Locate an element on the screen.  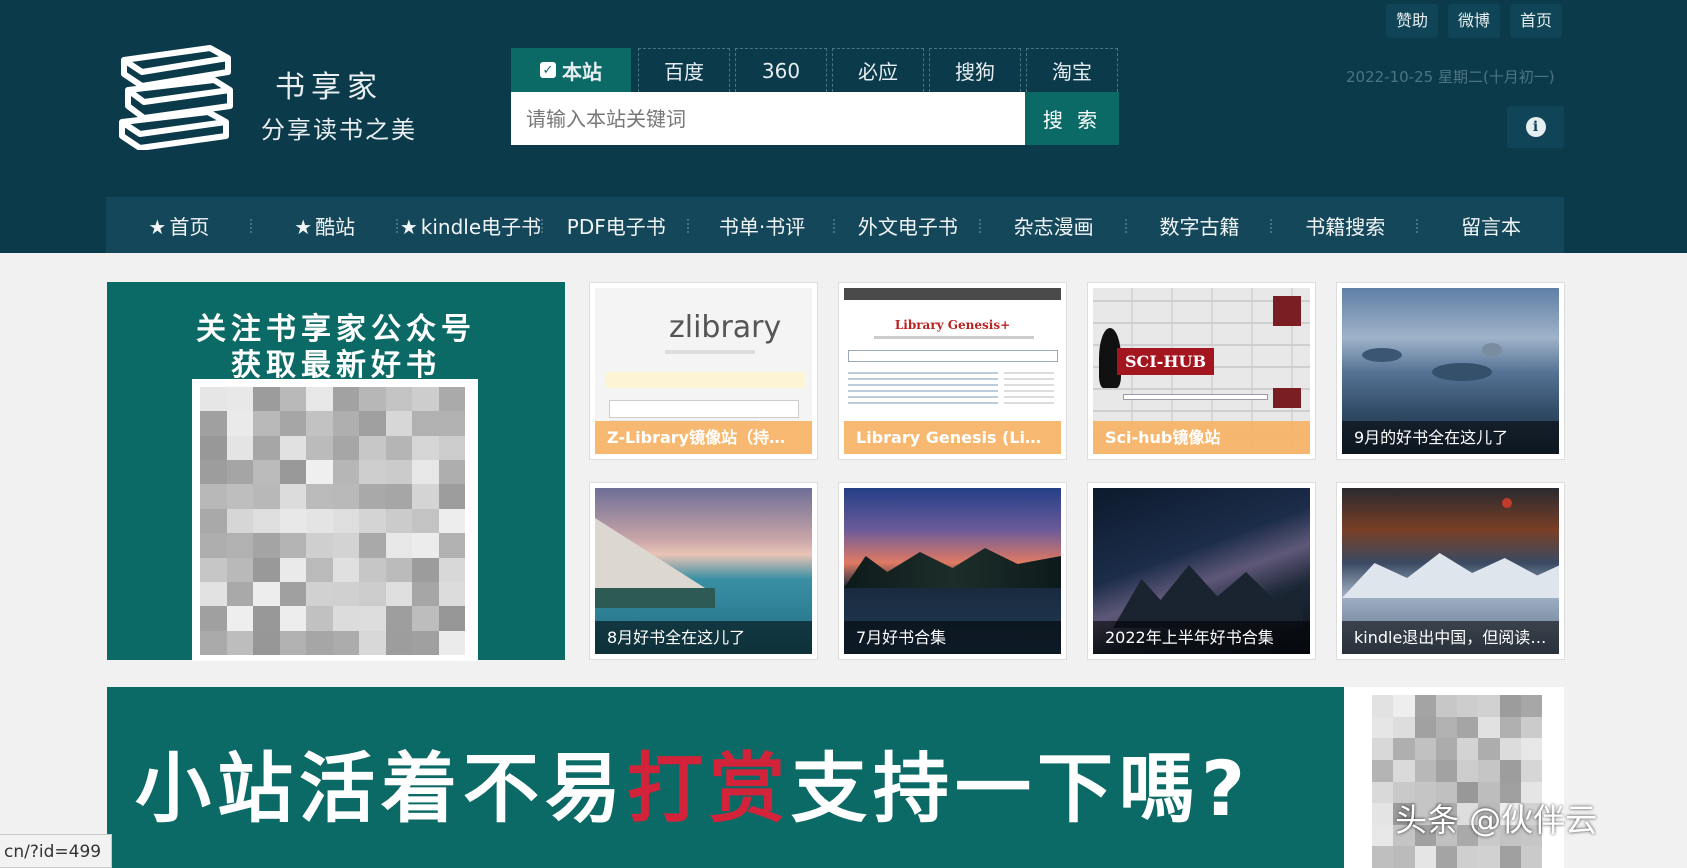
nav-item-coolsites: ★ 酷站 is located at coordinates (325, 225).